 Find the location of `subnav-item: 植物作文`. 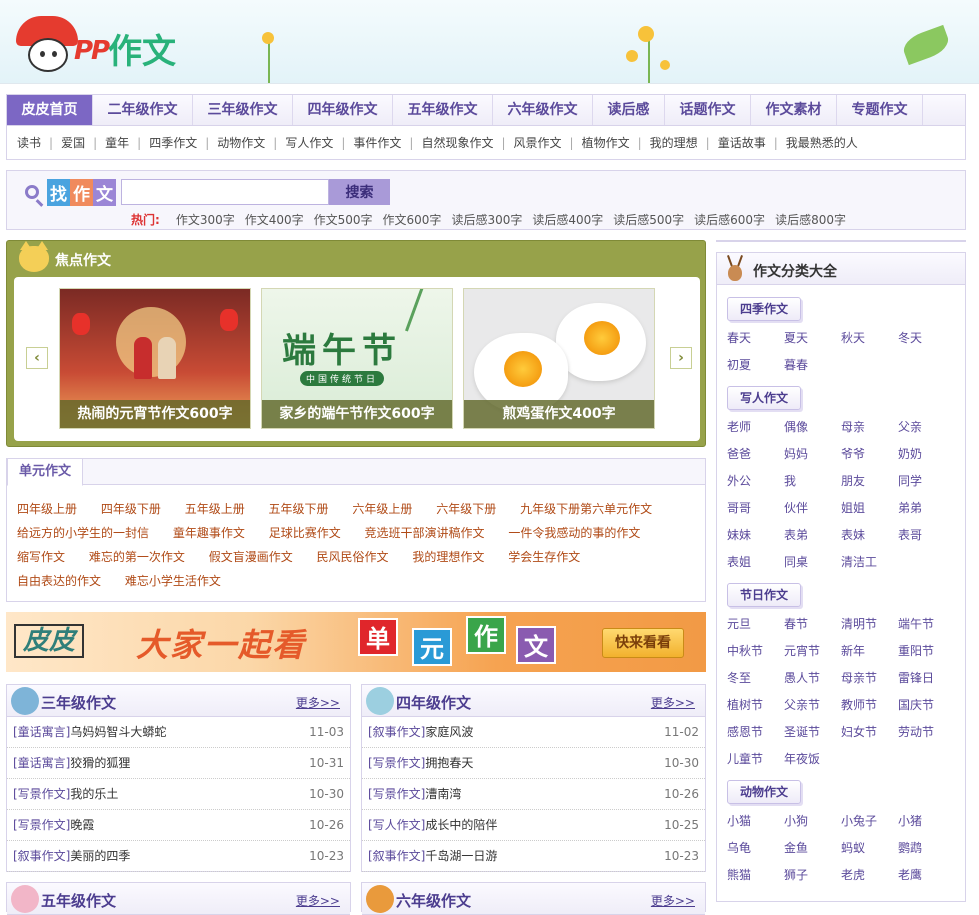

subnav-item: 植物作文 is located at coordinates (606, 142).